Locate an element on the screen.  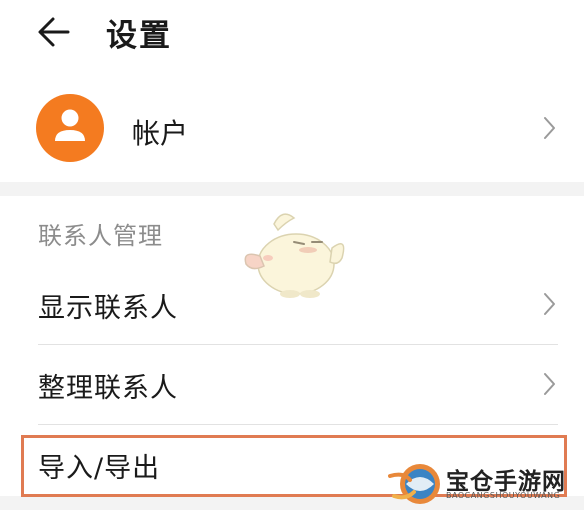
display-contacts-label: 显示联系人 is located at coordinates (108, 308).